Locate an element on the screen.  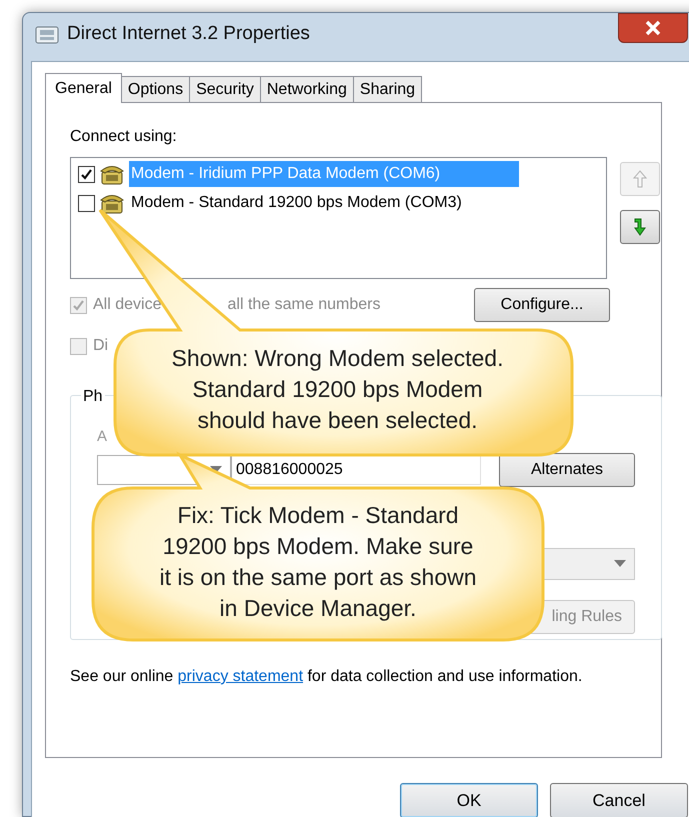
dropdown-arrow-icon is located at coordinates (620, 563).